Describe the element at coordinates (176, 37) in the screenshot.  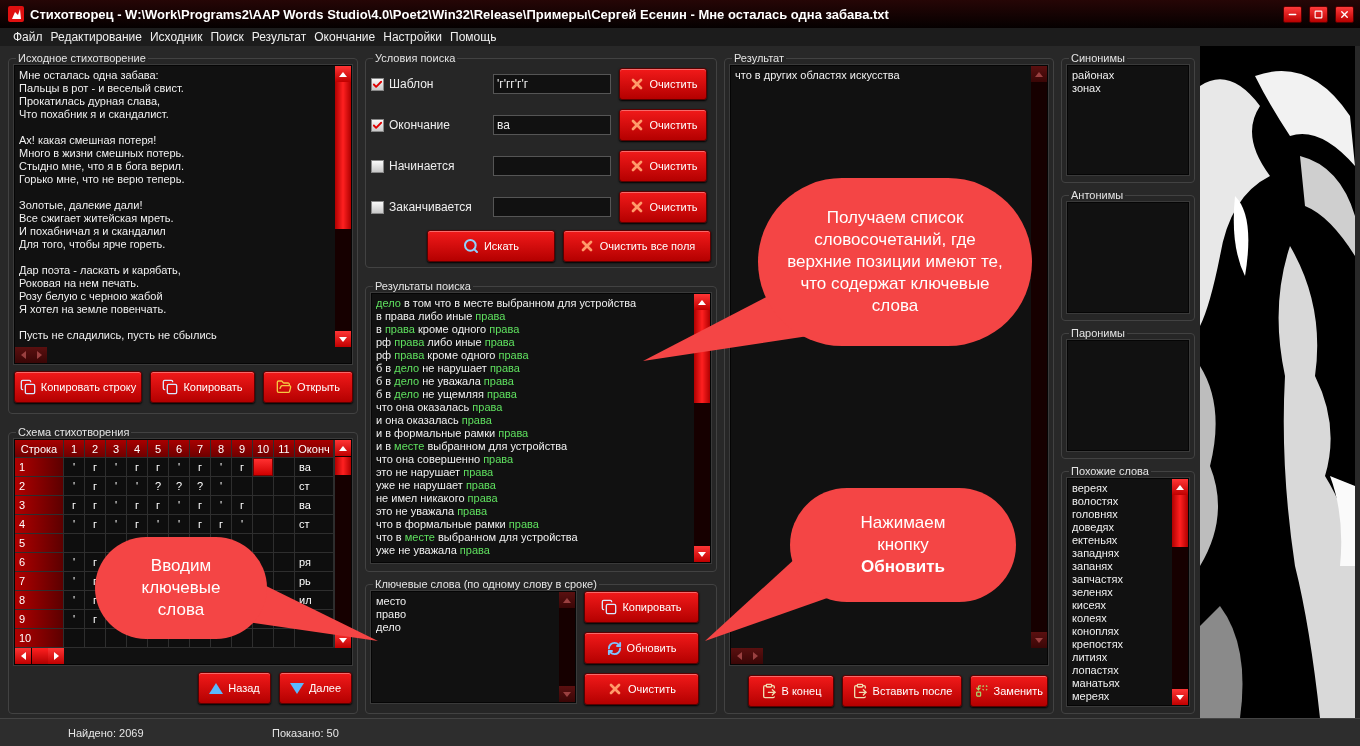
I see `menu-item: Исходник` at that location.